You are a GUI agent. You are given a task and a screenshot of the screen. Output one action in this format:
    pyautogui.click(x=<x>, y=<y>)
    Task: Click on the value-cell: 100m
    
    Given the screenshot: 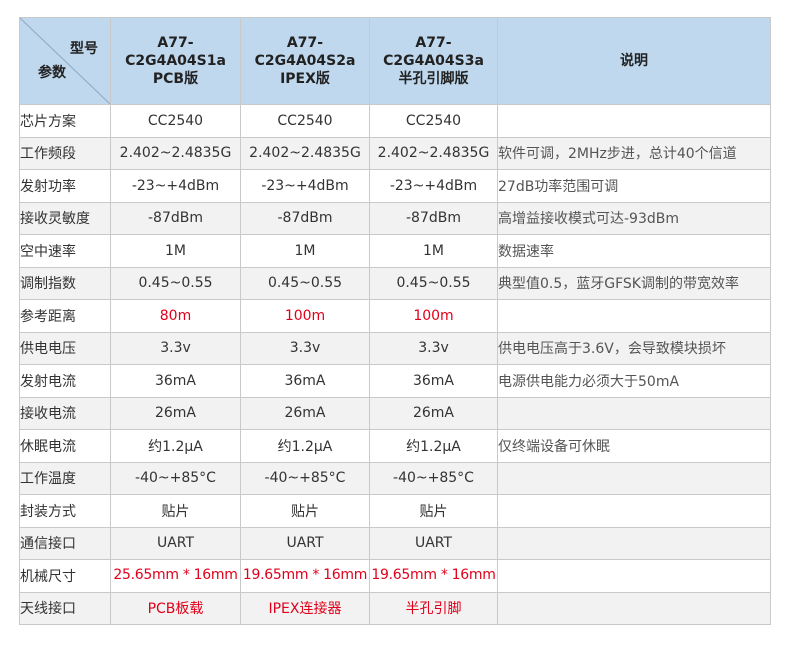 What is the action you would take?
    pyautogui.click(x=433, y=316)
    